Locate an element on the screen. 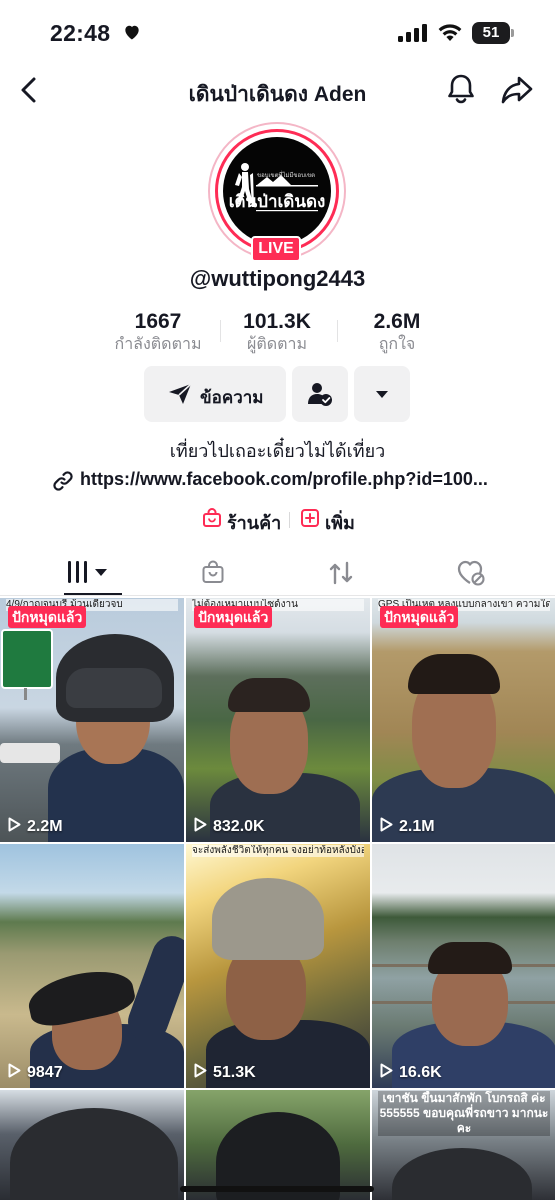  view-count: 2.2M is located at coordinates (35, 826).